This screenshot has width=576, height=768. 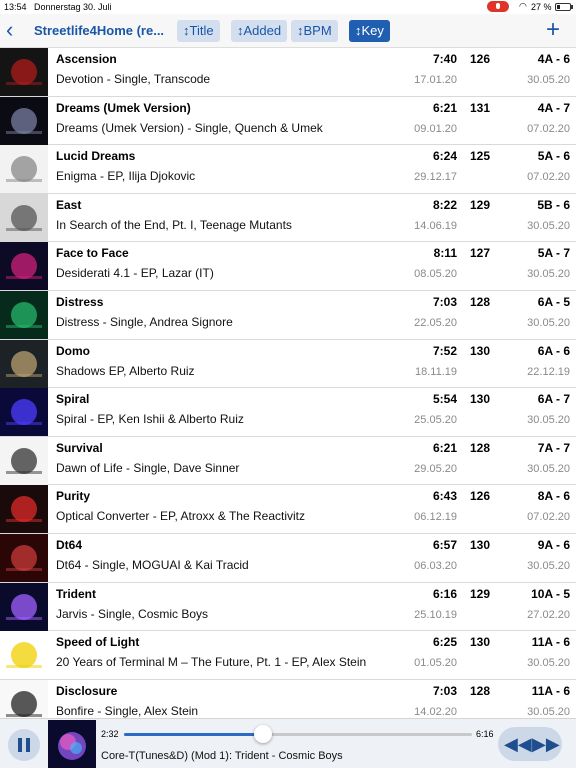 I want to click on track-release-date: 01.05.20, so click(x=435, y=663).